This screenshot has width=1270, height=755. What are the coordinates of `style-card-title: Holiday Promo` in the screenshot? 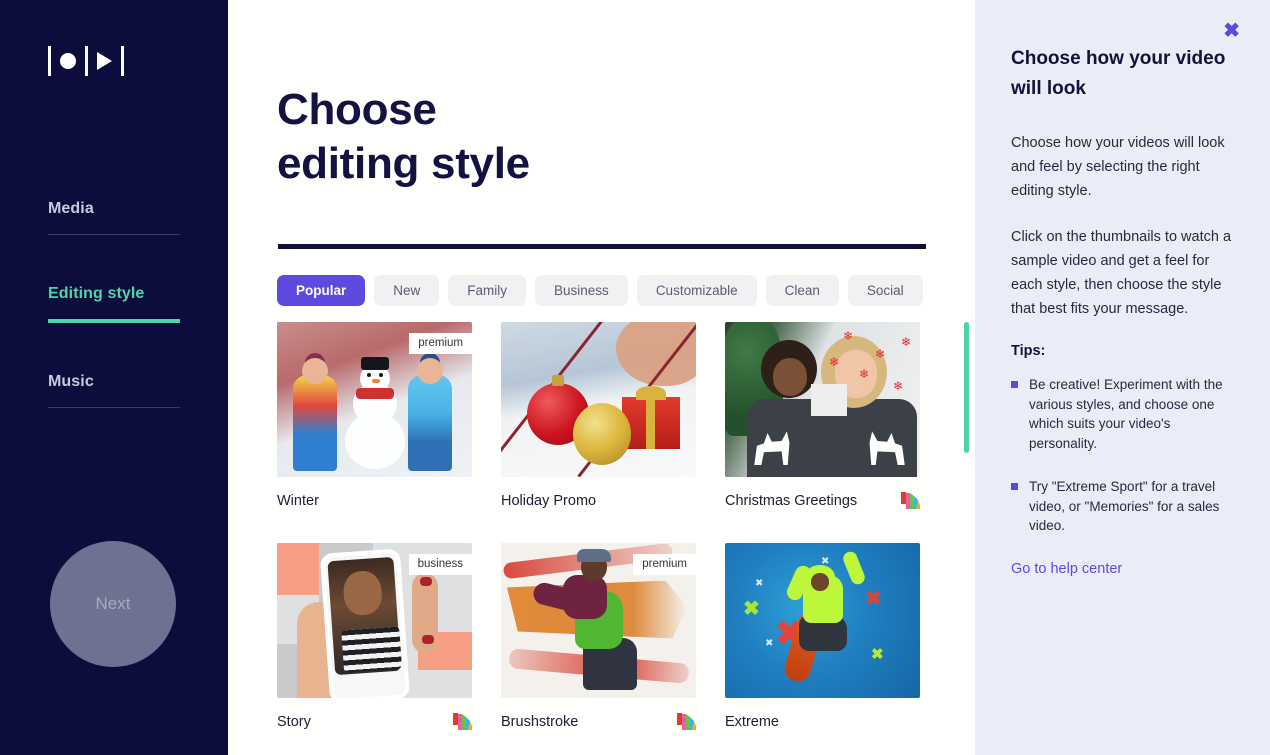 It's located at (549, 501).